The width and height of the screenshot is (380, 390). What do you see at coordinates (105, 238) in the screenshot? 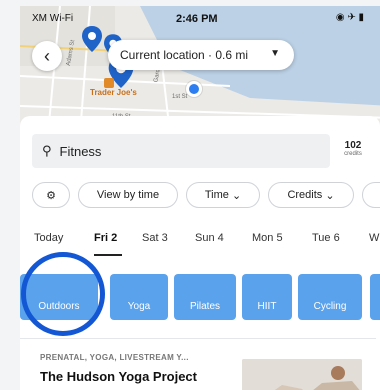
I see `tab-fri-2: Fri 2` at bounding box center [105, 238].